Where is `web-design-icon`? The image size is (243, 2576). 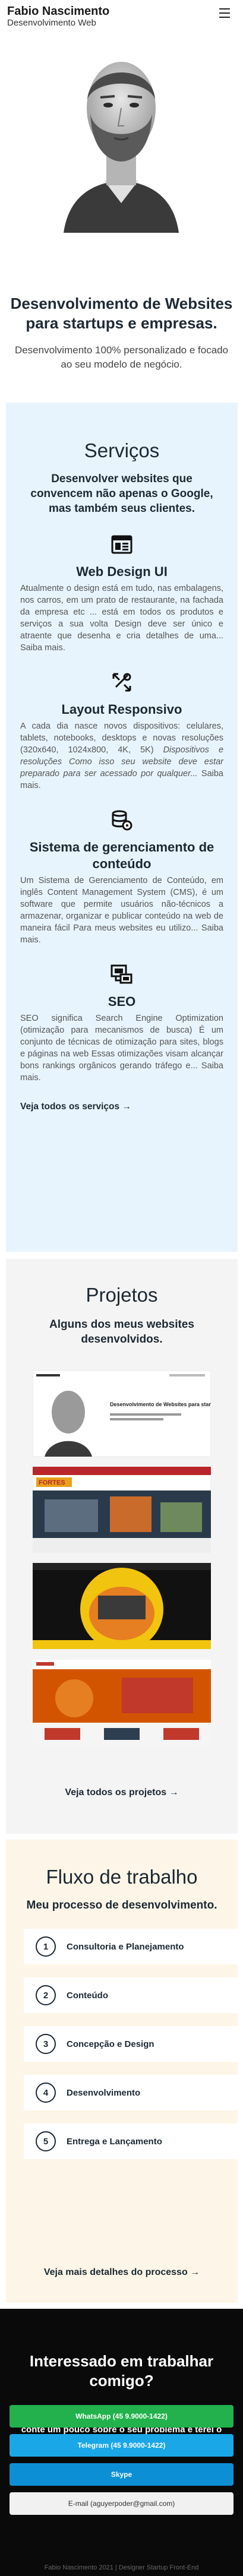
web-design-icon is located at coordinates (121, 544).